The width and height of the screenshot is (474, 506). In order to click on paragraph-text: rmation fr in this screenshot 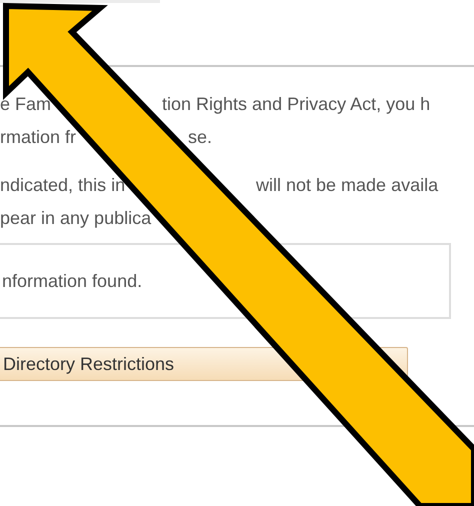, I will do `click(39, 137)`.